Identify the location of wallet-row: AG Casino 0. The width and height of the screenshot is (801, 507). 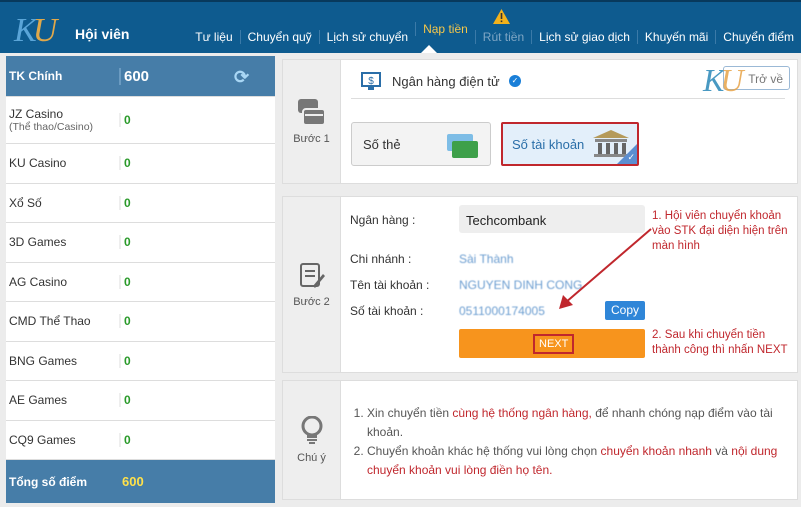
(140, 282).